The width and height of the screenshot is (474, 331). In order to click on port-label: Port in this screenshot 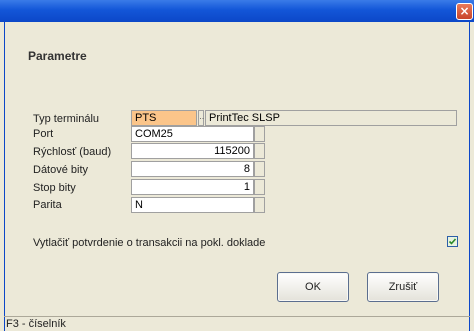, I will do `click(43, 134)`.